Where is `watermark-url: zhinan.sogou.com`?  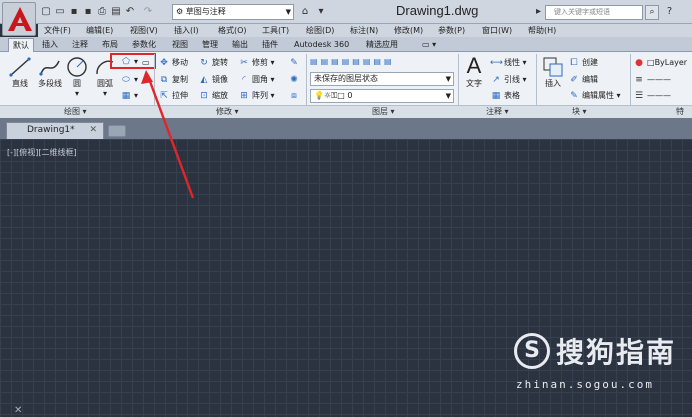
watermark-url: zhinan.sogou.com is located at coordinates (585, 384).